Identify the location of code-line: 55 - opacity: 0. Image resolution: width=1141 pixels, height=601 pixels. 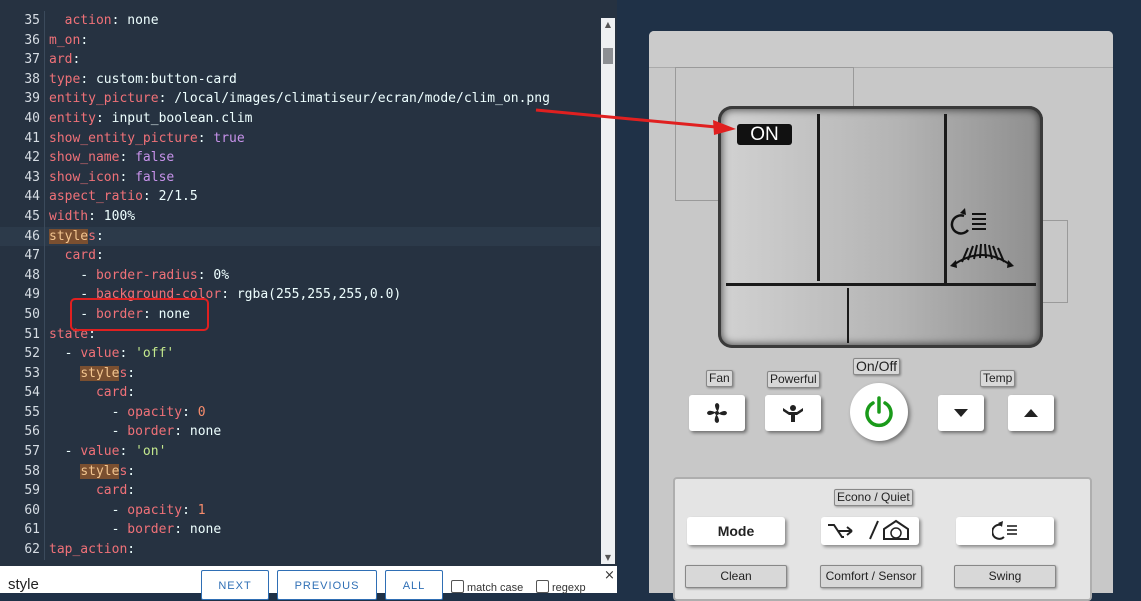
(300, 412).